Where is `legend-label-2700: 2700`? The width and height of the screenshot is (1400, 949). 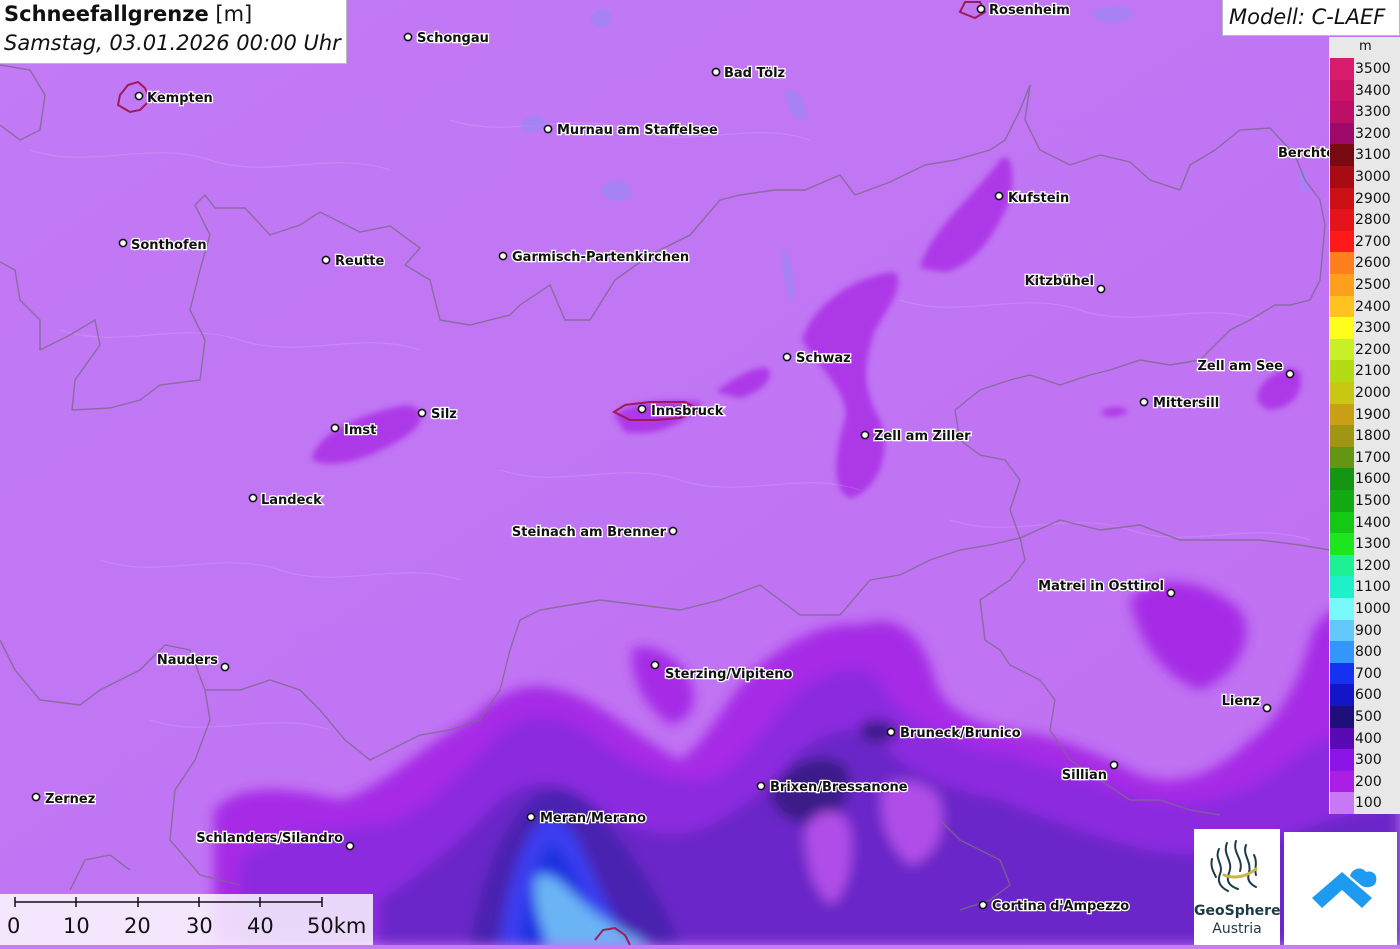 legend-label-2700: 2700 is located at coordinates (1373, 241).